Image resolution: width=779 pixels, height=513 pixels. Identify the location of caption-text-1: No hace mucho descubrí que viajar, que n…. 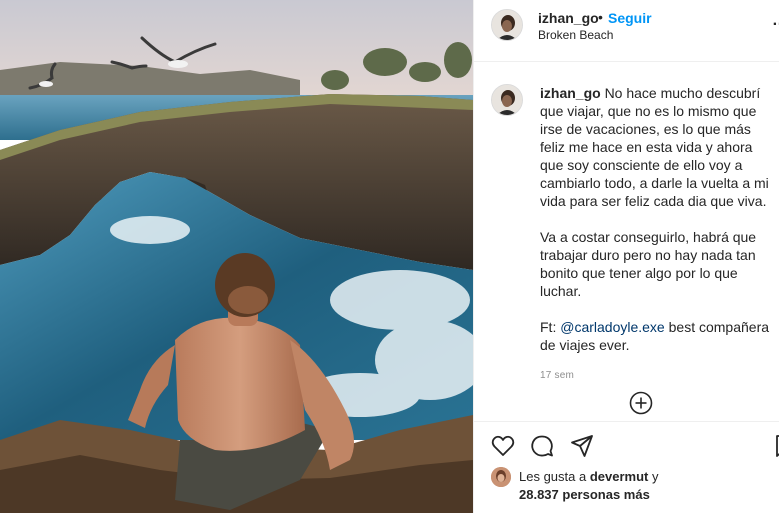
(654, 147).